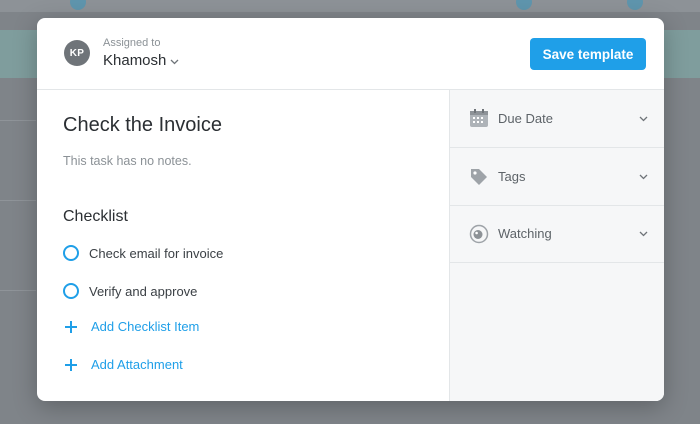 The height and width of the screenshot is (424, 700). I want to click on assignee-dropdown: Khamosh, so click(141, 60).